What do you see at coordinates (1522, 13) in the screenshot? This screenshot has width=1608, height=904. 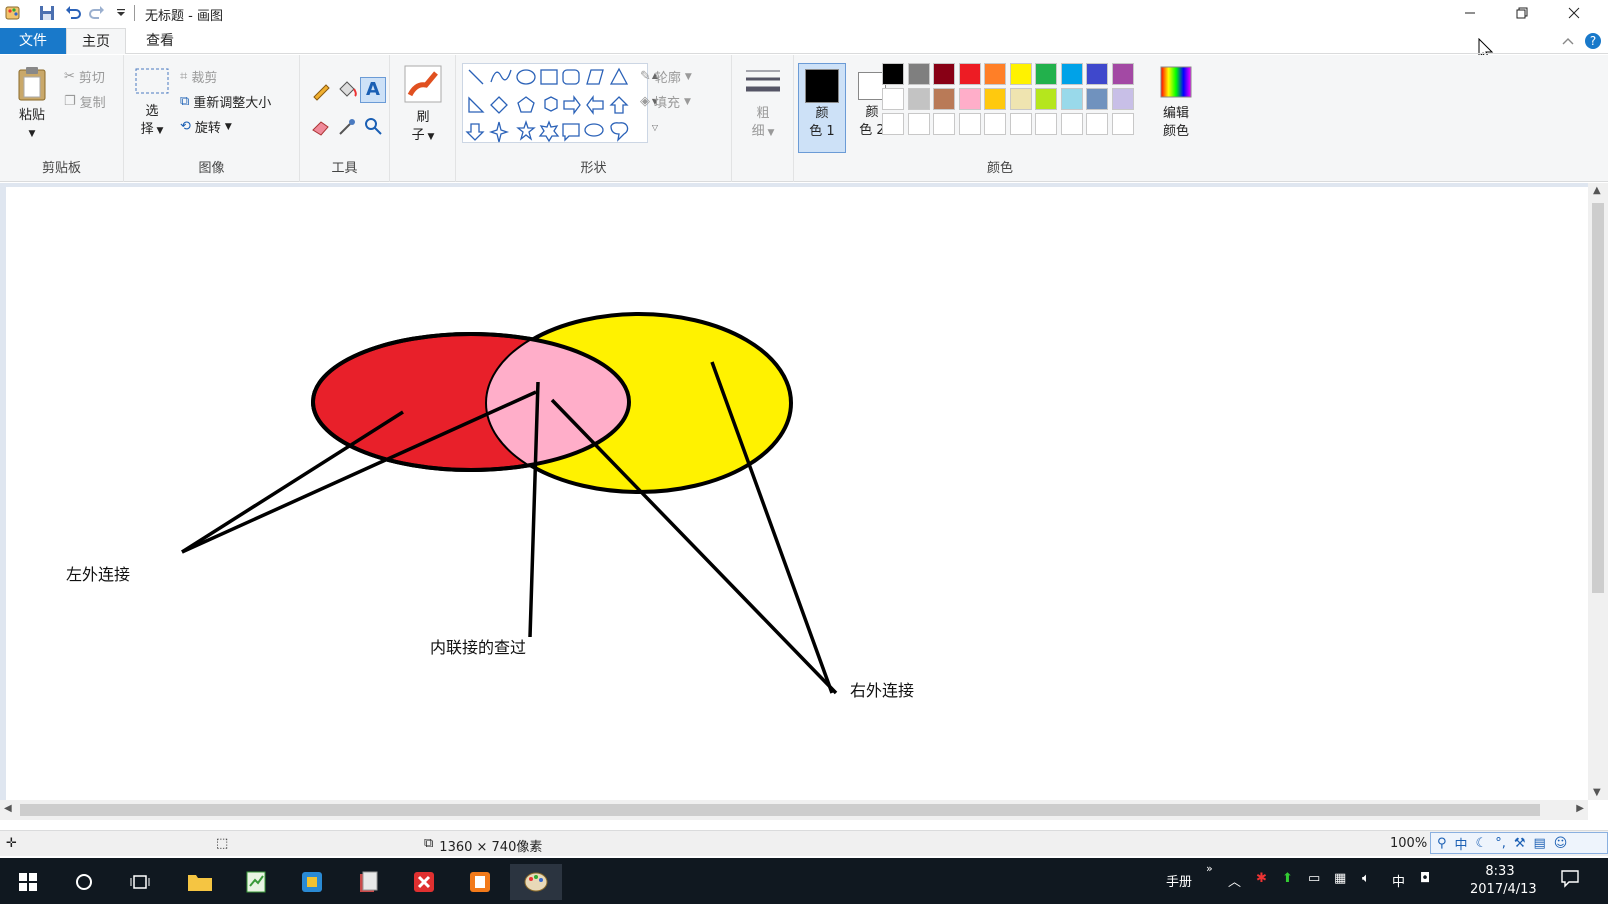 I see `restore-button` at bounding box center [1522, 13].